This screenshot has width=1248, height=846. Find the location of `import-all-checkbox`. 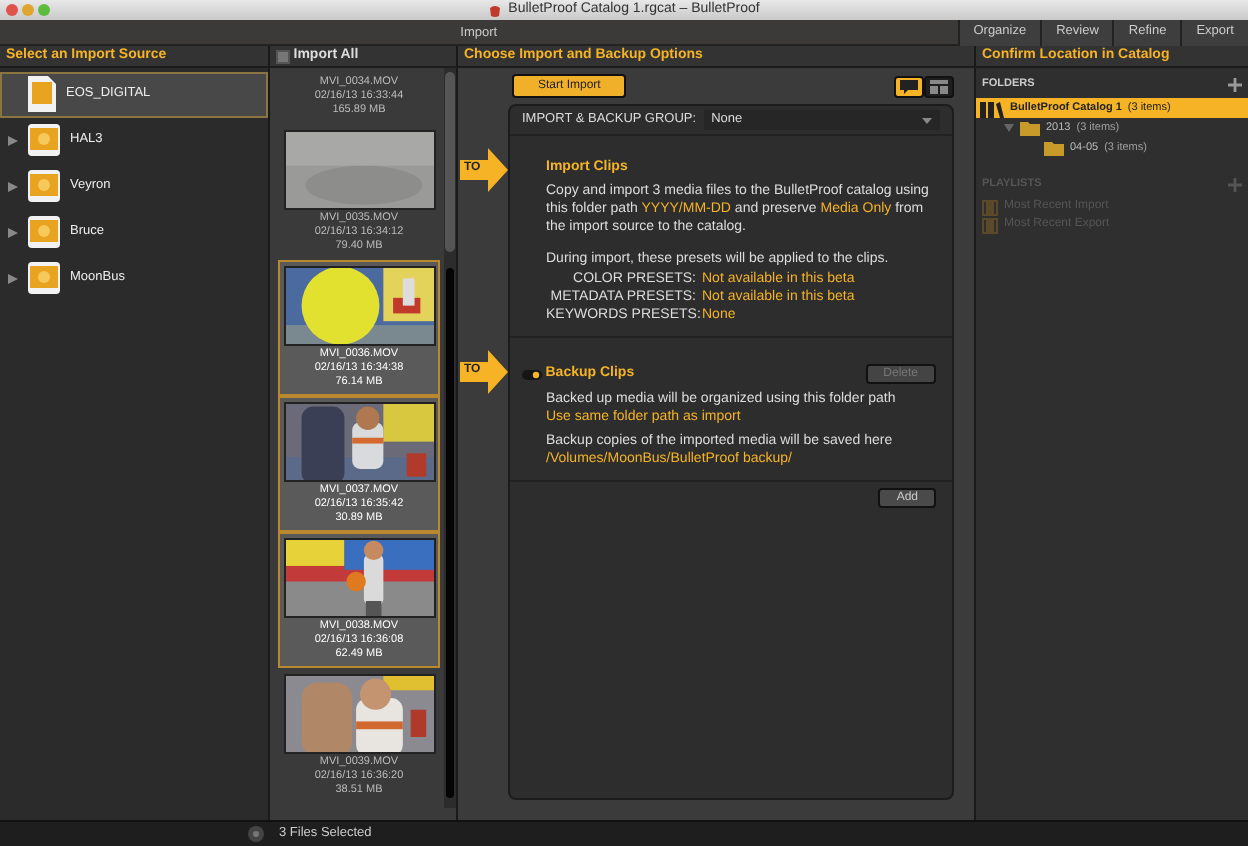

import-all-checkbox is located at coordinates (283, 56).